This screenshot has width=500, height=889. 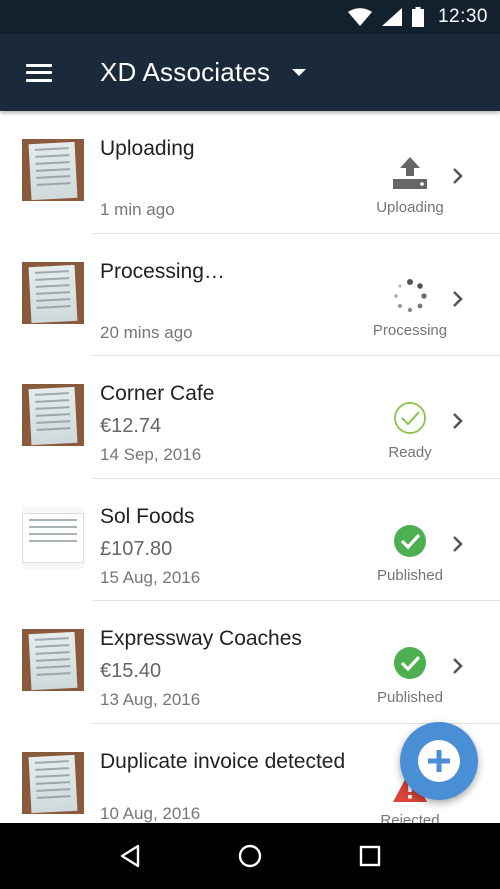 I want to click on back-button, so click(x=130, y=856).